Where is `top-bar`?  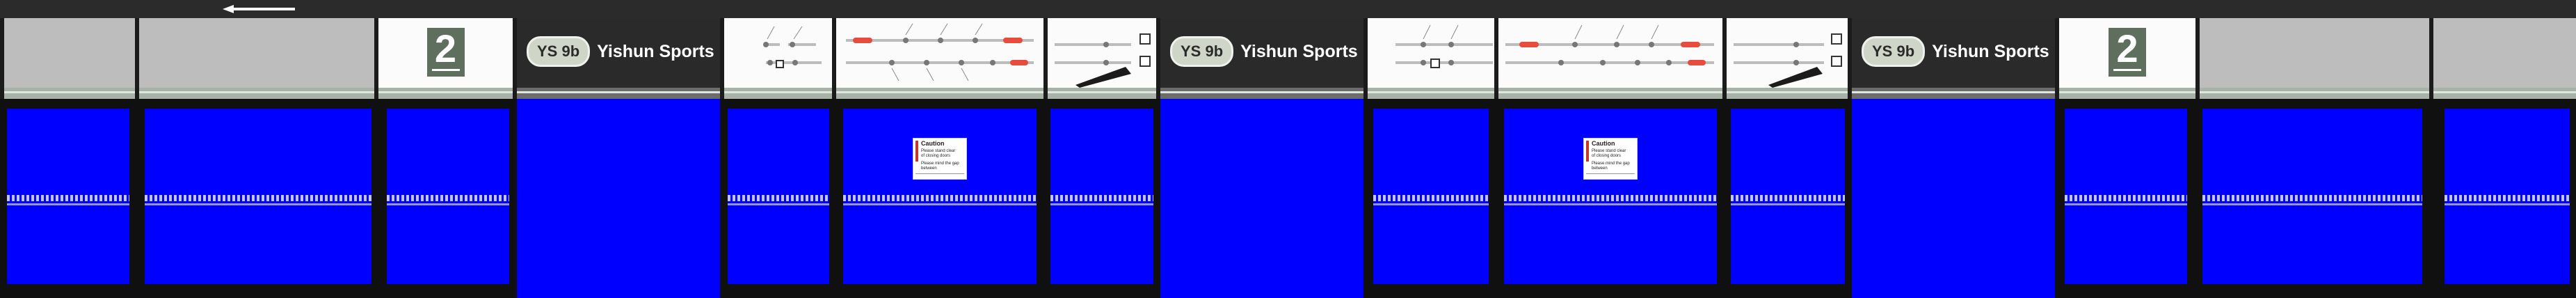 top-bar is located at coordinates (1288, 9).